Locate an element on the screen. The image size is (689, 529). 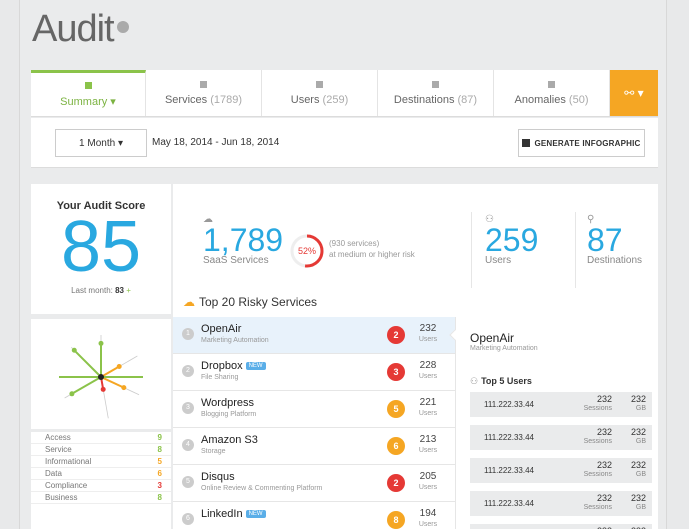
destinations-label: Destinations is located at coordinates (615, 260).